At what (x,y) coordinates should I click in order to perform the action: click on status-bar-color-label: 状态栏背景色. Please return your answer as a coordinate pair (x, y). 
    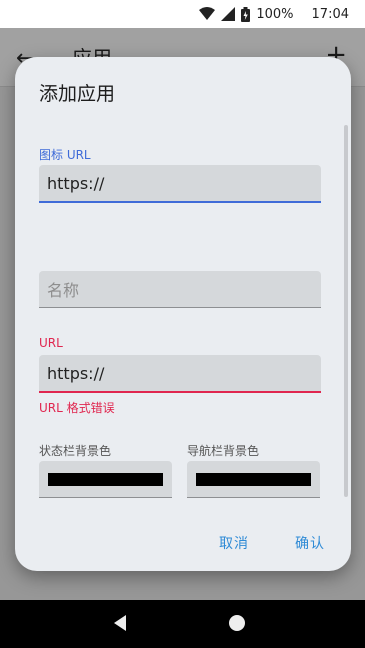
    Looking at the image, I should click on (75, 451).